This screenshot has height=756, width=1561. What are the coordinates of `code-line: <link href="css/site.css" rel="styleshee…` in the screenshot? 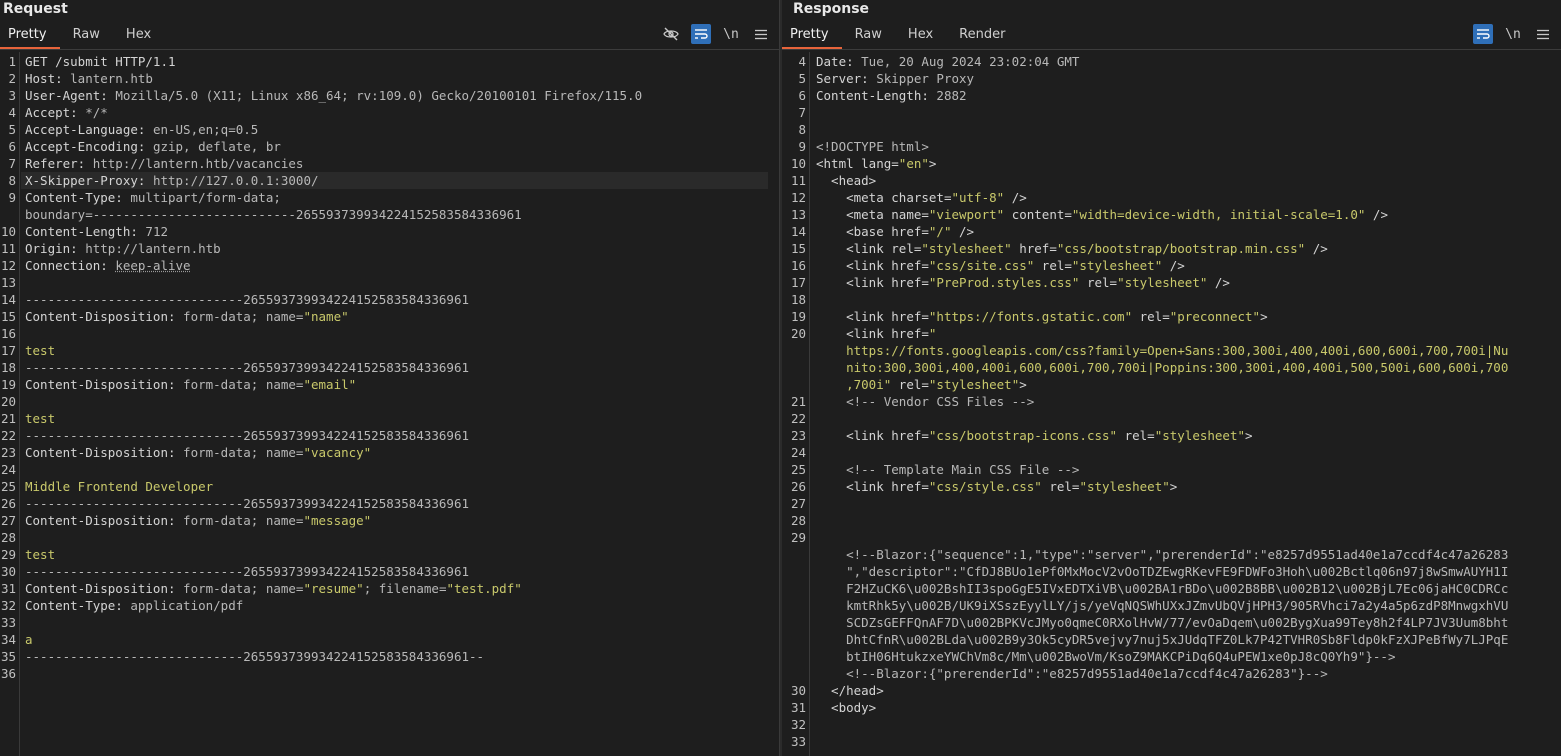 It's located at (1000, 265).